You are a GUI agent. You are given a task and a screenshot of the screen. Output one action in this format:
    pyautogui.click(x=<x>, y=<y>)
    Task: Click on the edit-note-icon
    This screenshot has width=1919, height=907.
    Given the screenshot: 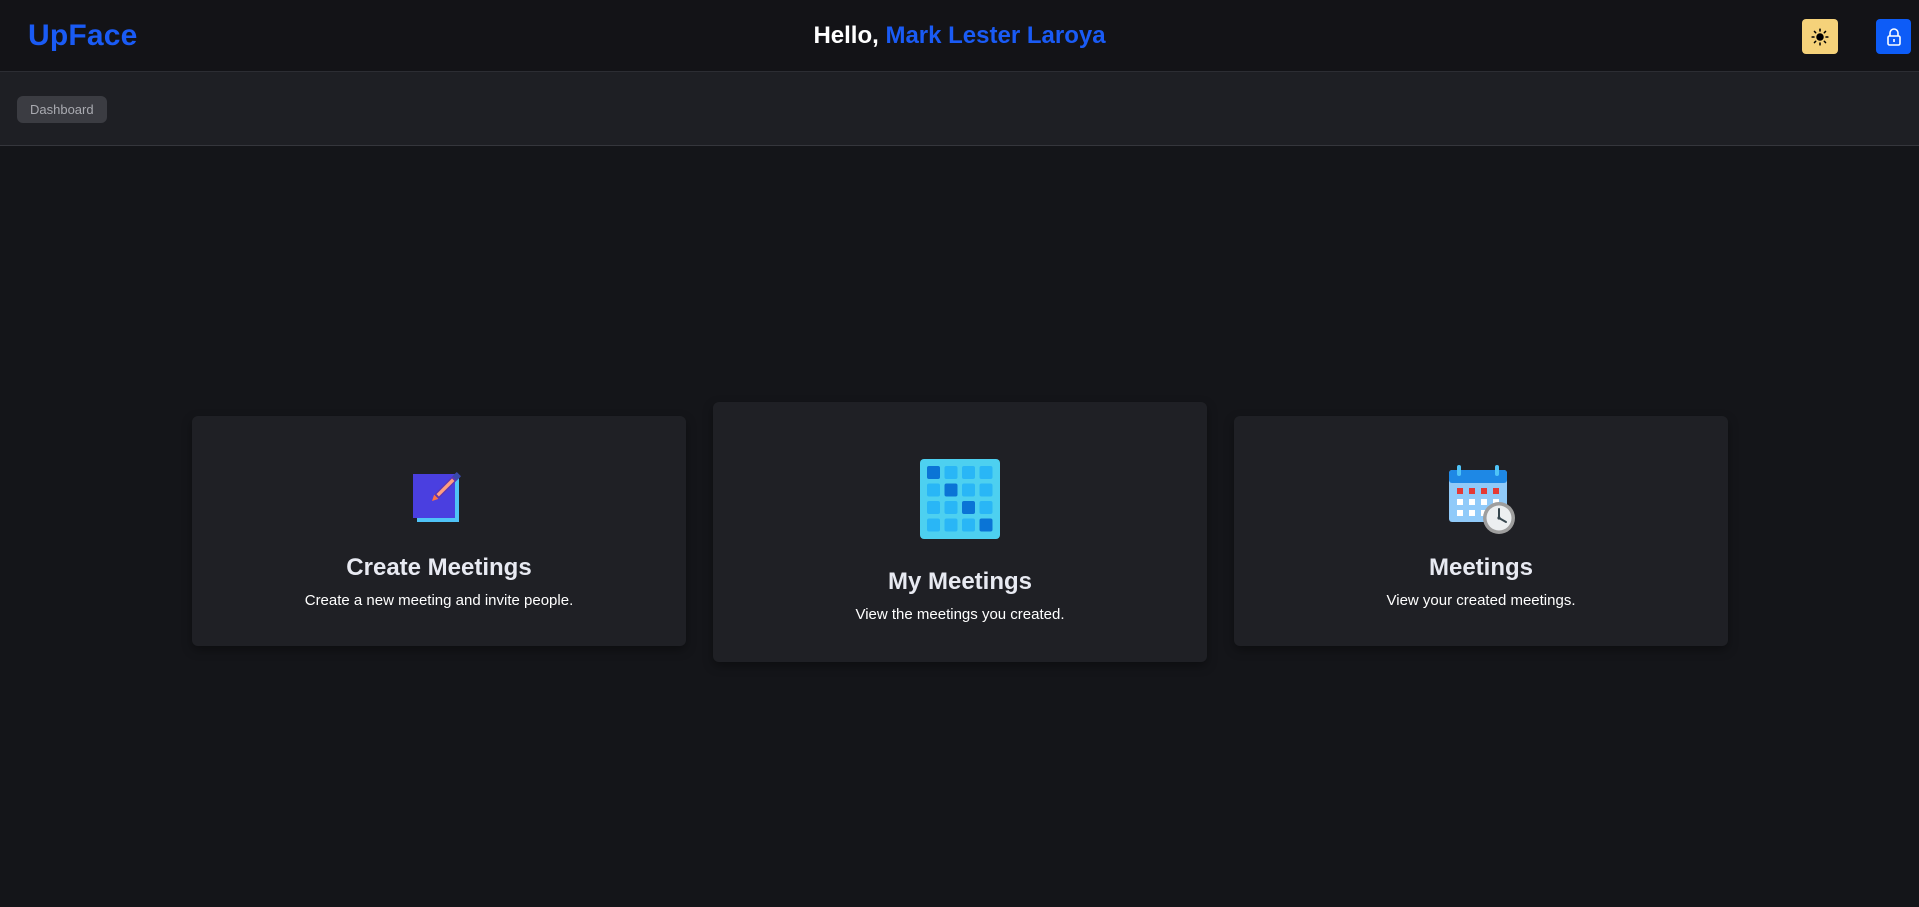 What is the action you would take?
    pyautogui.click(x=437, y=496)
    